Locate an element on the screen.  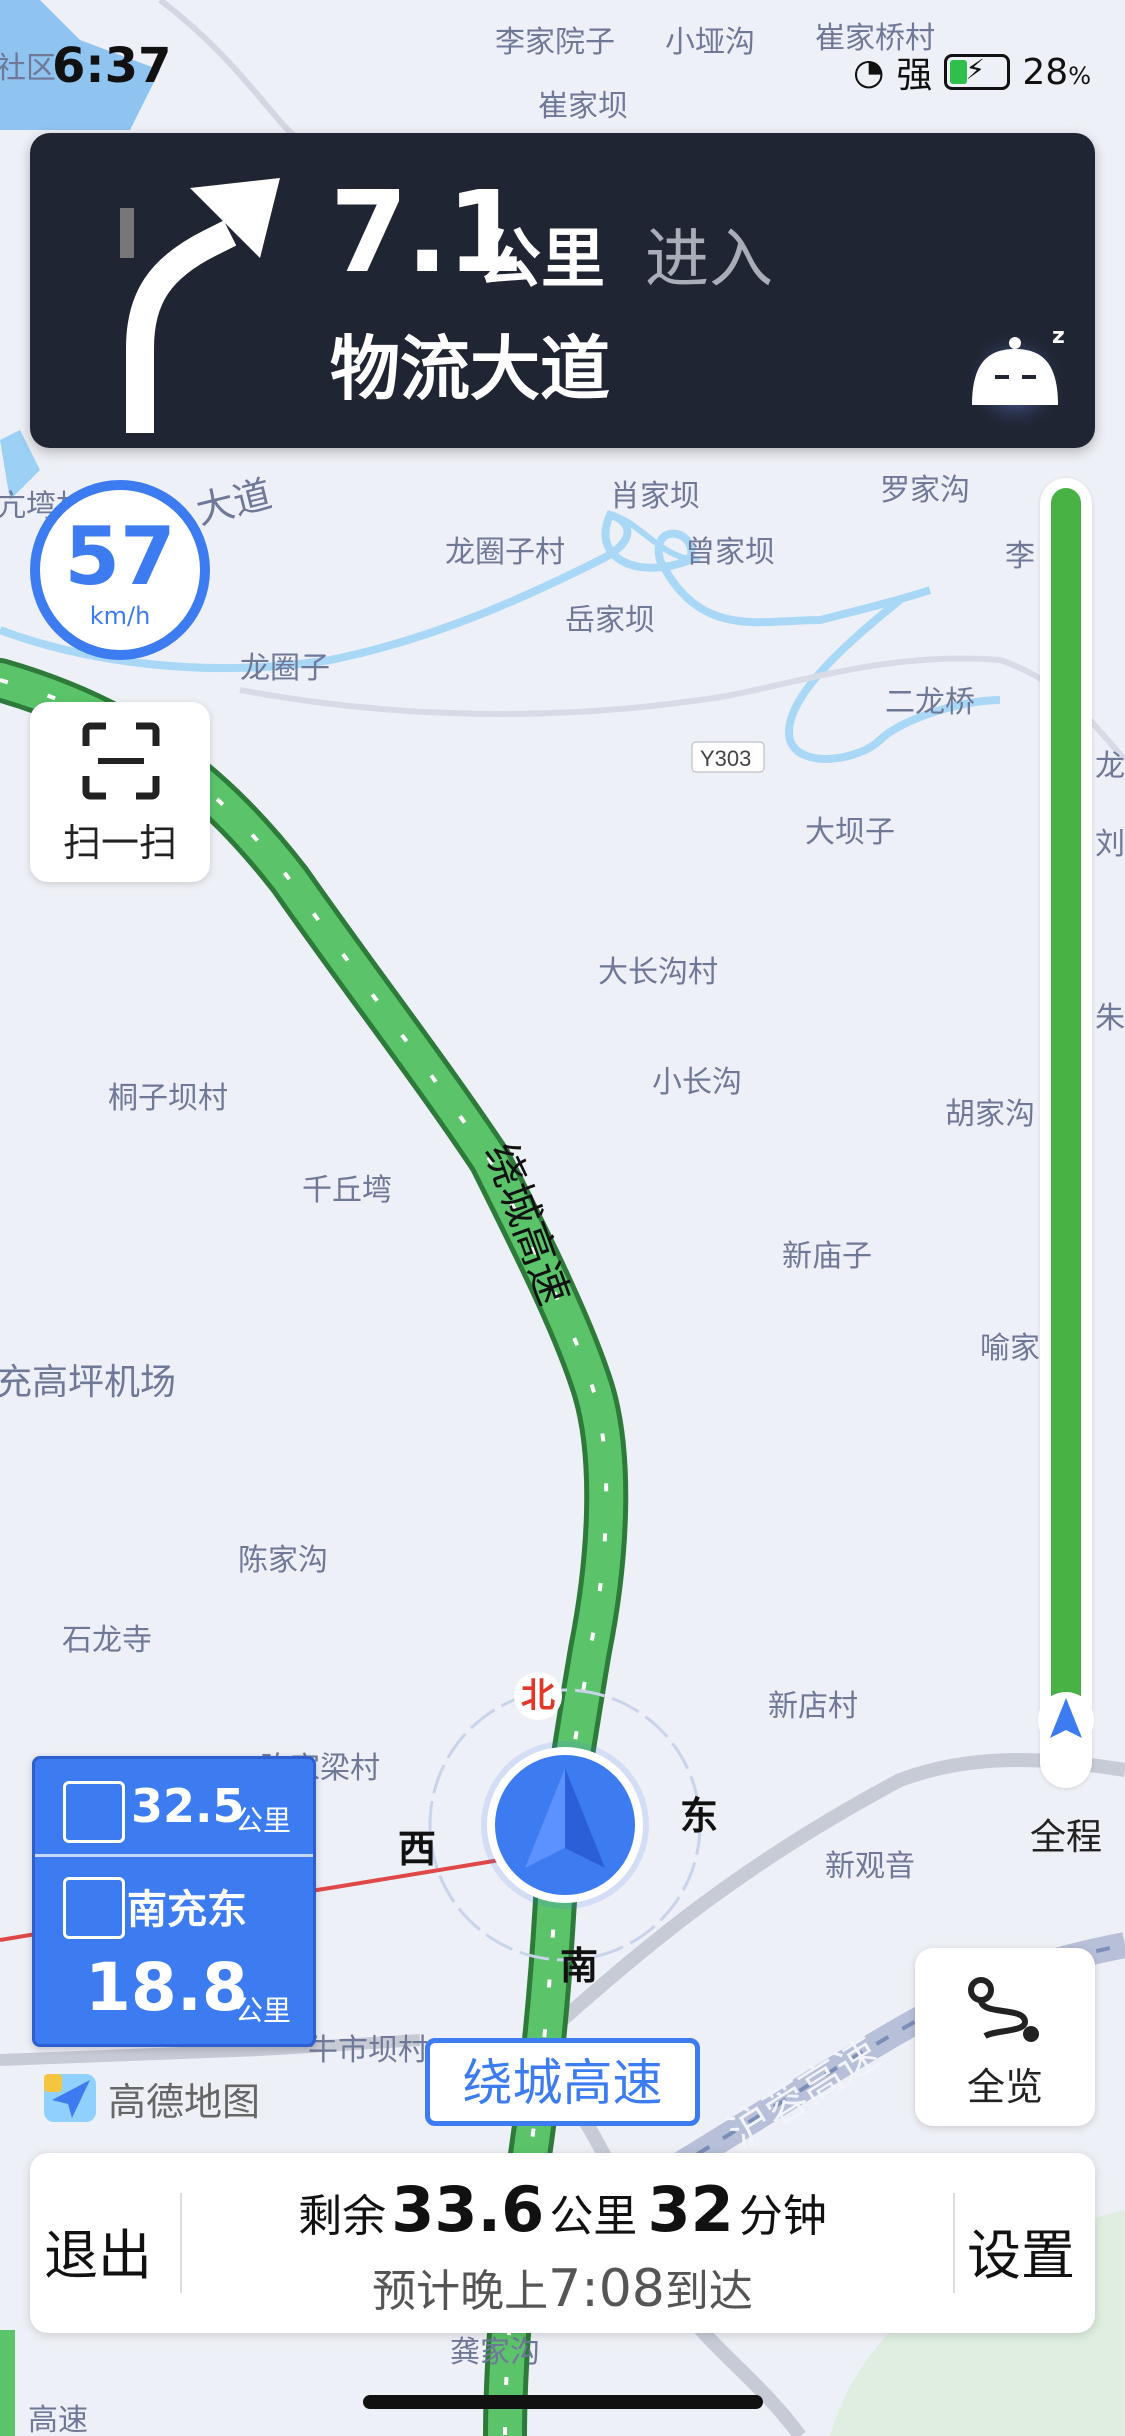
status-right: ◔ 强 ⚡ 28% is located at coordinates (972, 72).